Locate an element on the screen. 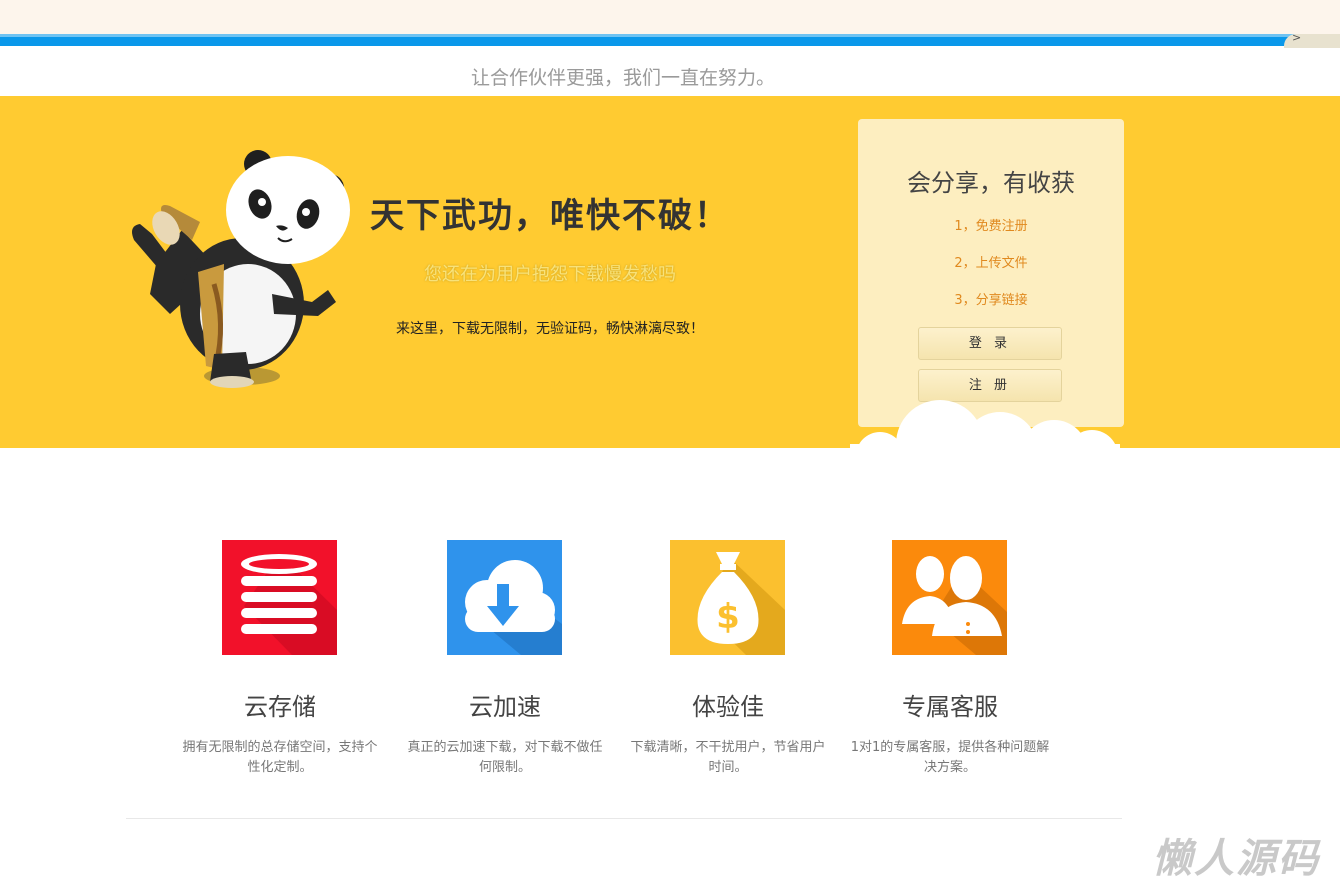  card-step-register: 1，免费注册 is located at coordinates (991, 226).